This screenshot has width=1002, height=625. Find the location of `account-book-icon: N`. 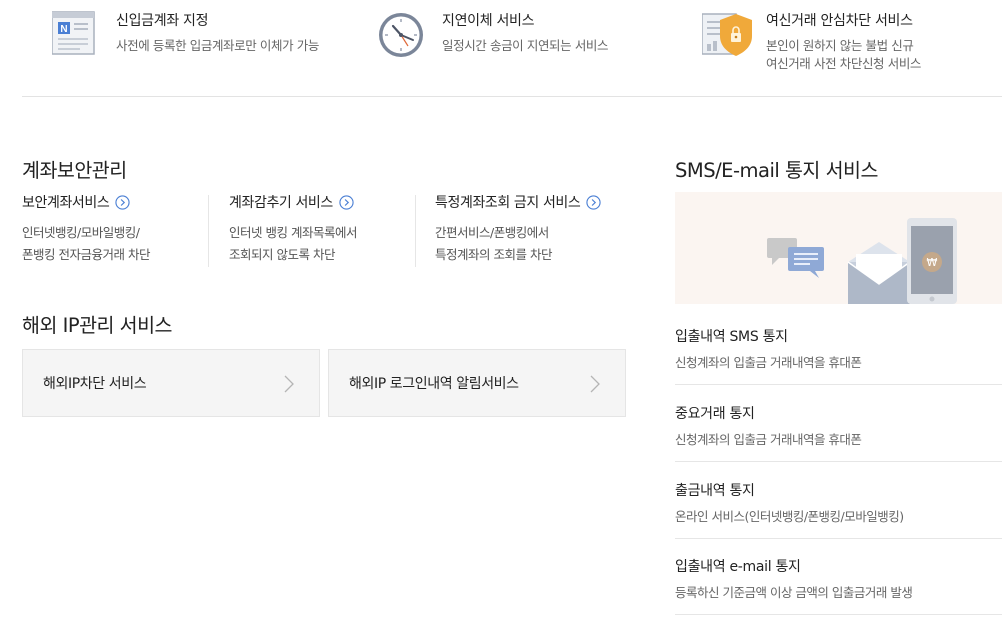

account-book-icon: N is located at coordinates (73, 33).